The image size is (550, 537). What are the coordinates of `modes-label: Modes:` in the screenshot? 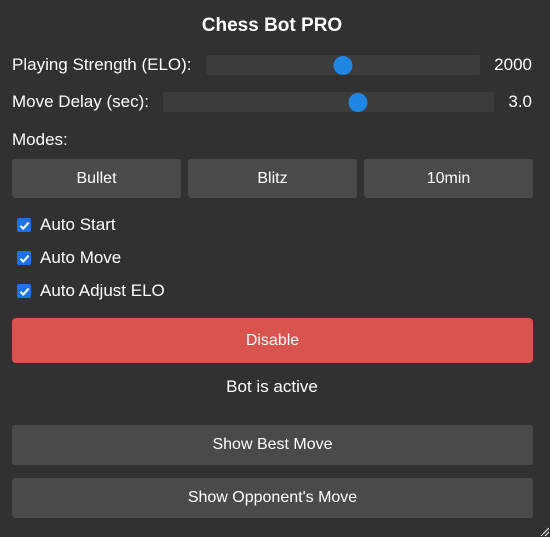 It's located at (40, 139).